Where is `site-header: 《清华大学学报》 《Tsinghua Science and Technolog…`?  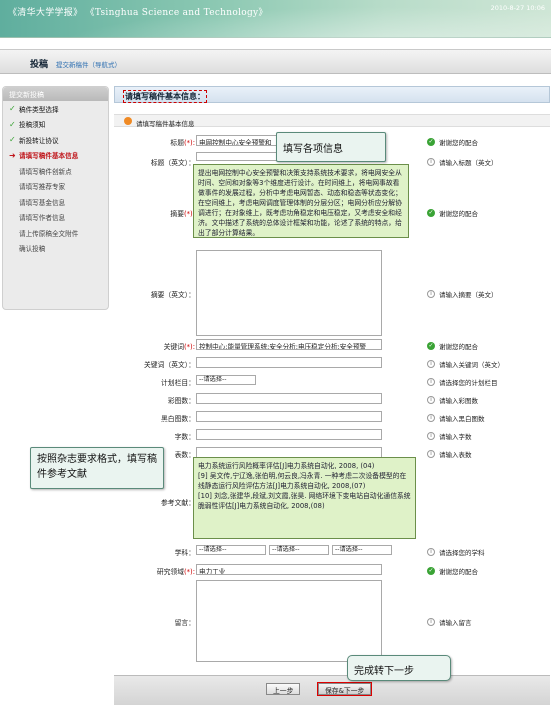
site-header: 《清华大学学报》 《Tsinghua Science and Technolog… is located at coordinates (275, 19).